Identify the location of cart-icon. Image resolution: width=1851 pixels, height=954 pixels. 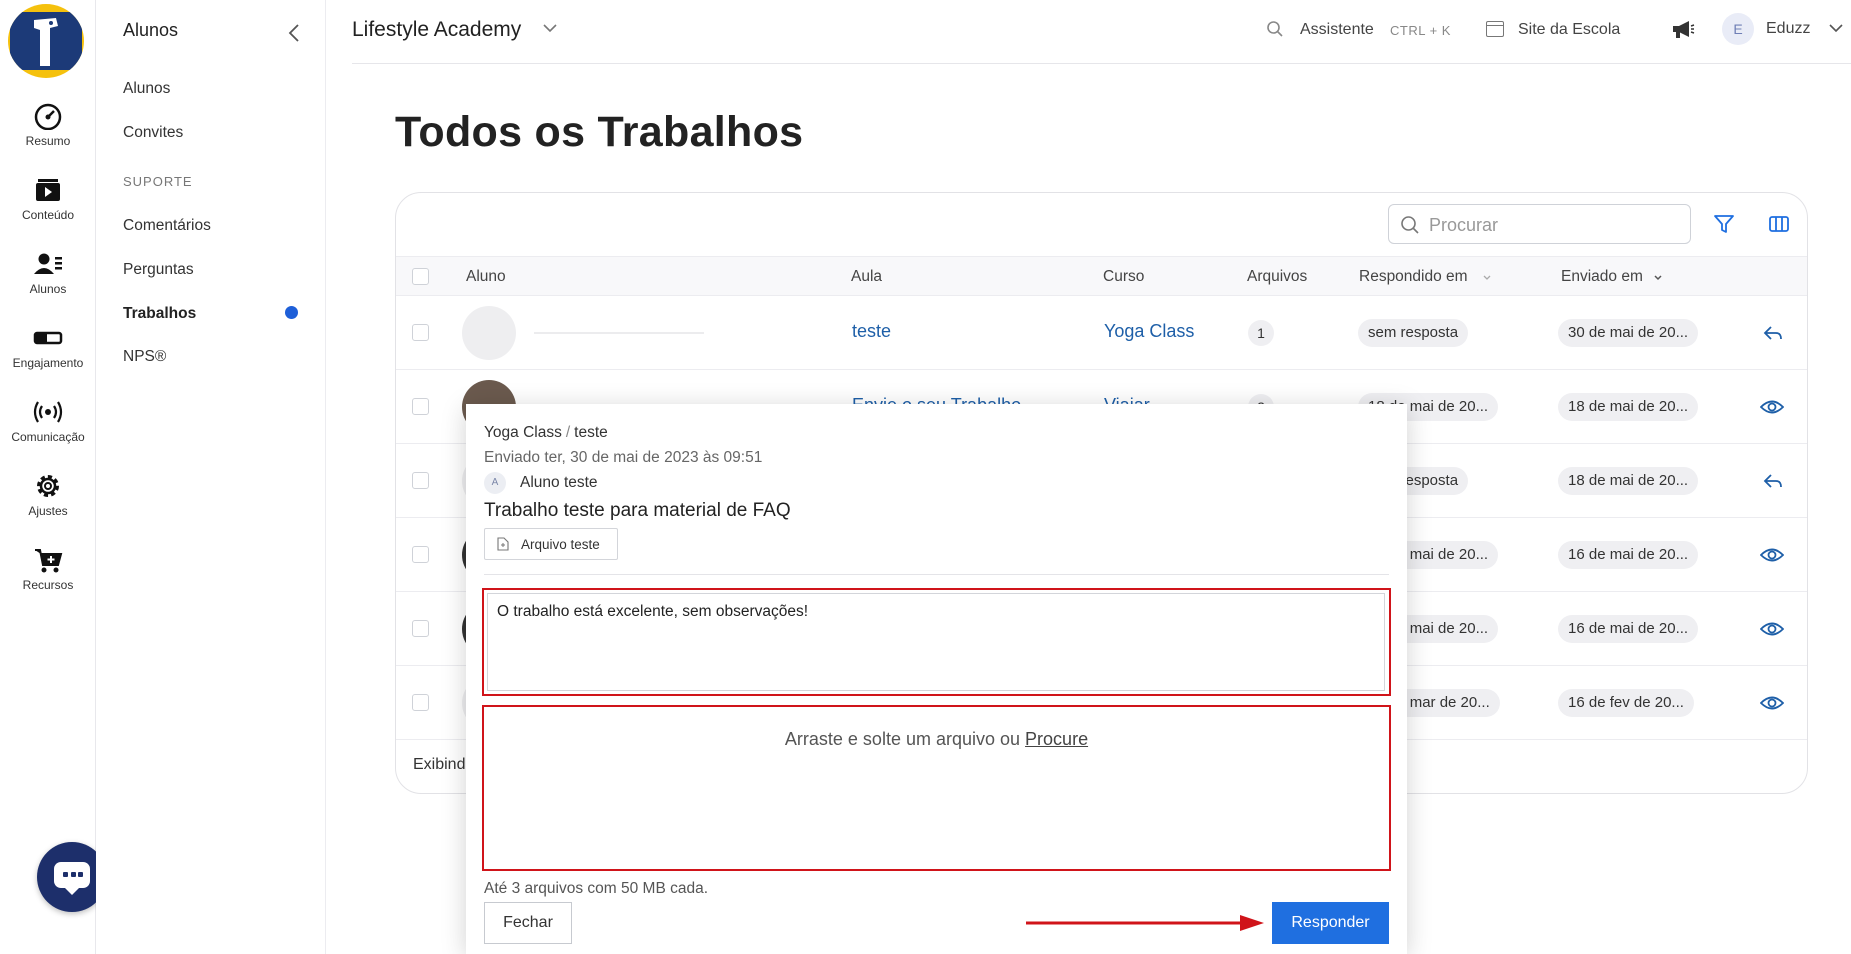
(49, 561).